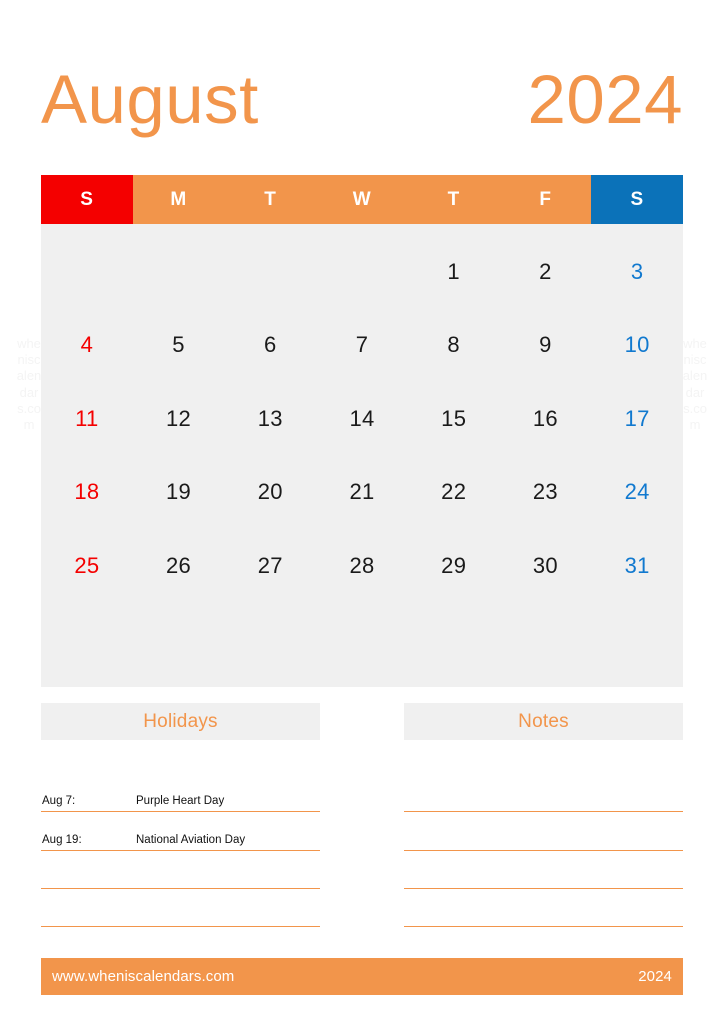 The width and height of the screenshot is (724, 1024). What do you see at coordinates (87, 493) in the screenshot?
I see `day-cell: 18` at bounding box center [87, 493].